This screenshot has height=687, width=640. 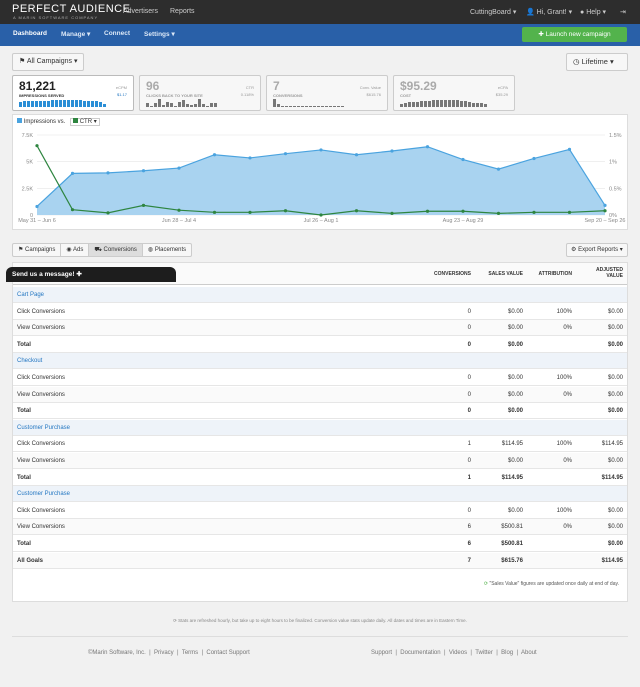 What do you see at coordinates (597, 250) in the screenshot?
I see `export-reports-dropdown: ⚙ Export Reports ▾` at bounding box center [597, 250].